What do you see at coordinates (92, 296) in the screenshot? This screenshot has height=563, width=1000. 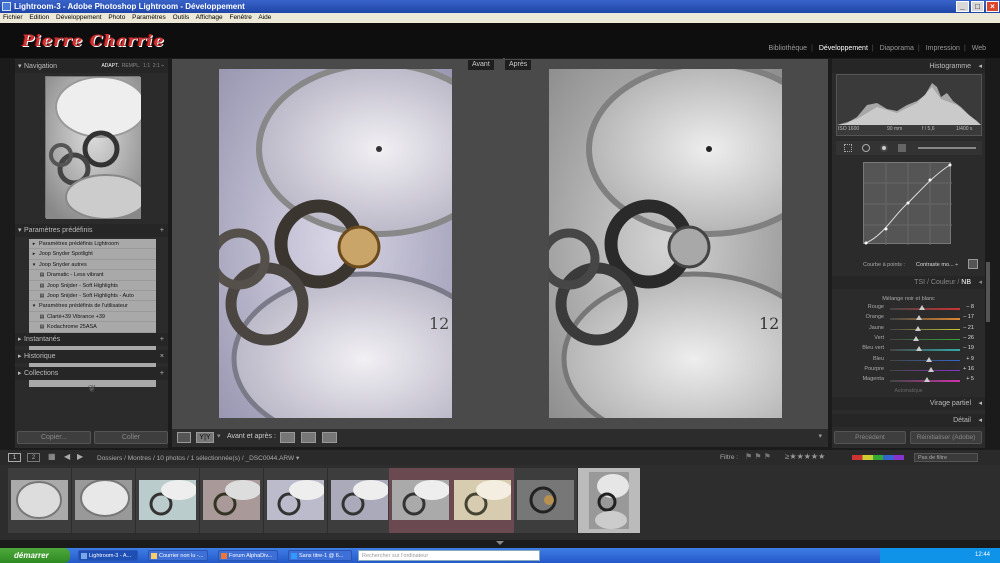 I see `preset-item: ▤ Joop Snijder - Soft Highlights - Auto` at bounding box center [92, 296].